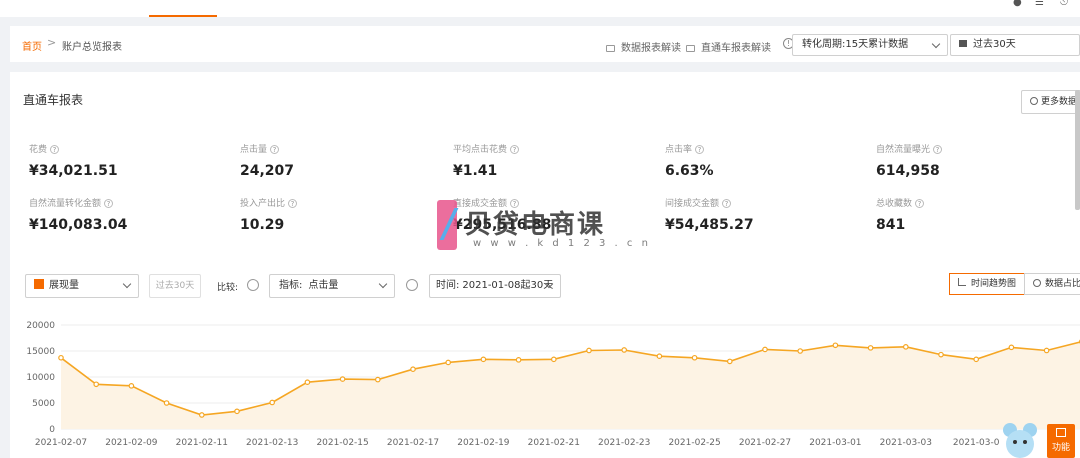  What do you see at coordinates (976, 443) in the screenshot?
I see `x-tick-label: 2021-03-0` at bounding box center [976, 443].